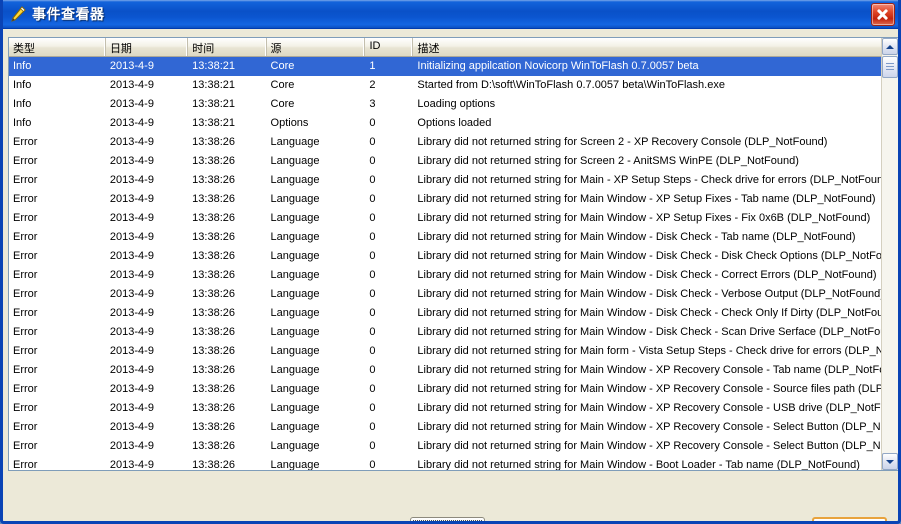  Describe the element at coordinates (316, 47) in the screenshot. I see `column-header-source: 源` at that location.